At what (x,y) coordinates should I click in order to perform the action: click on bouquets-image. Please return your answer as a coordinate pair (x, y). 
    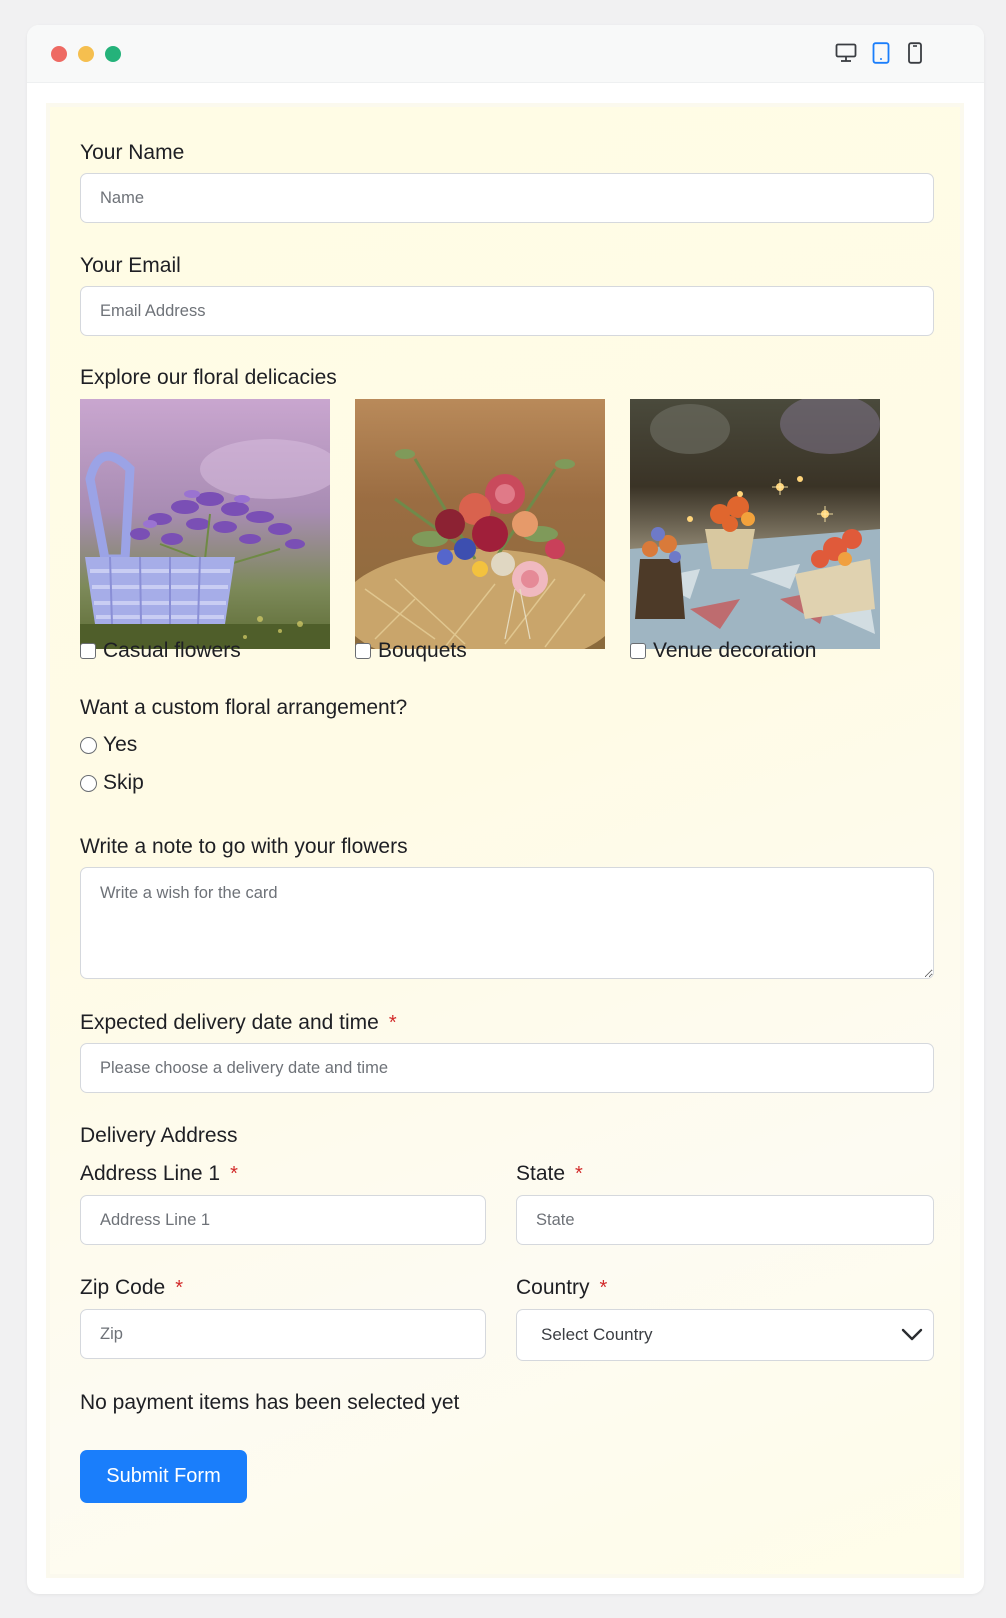
    Looking at the image, I should click on (480, 524).